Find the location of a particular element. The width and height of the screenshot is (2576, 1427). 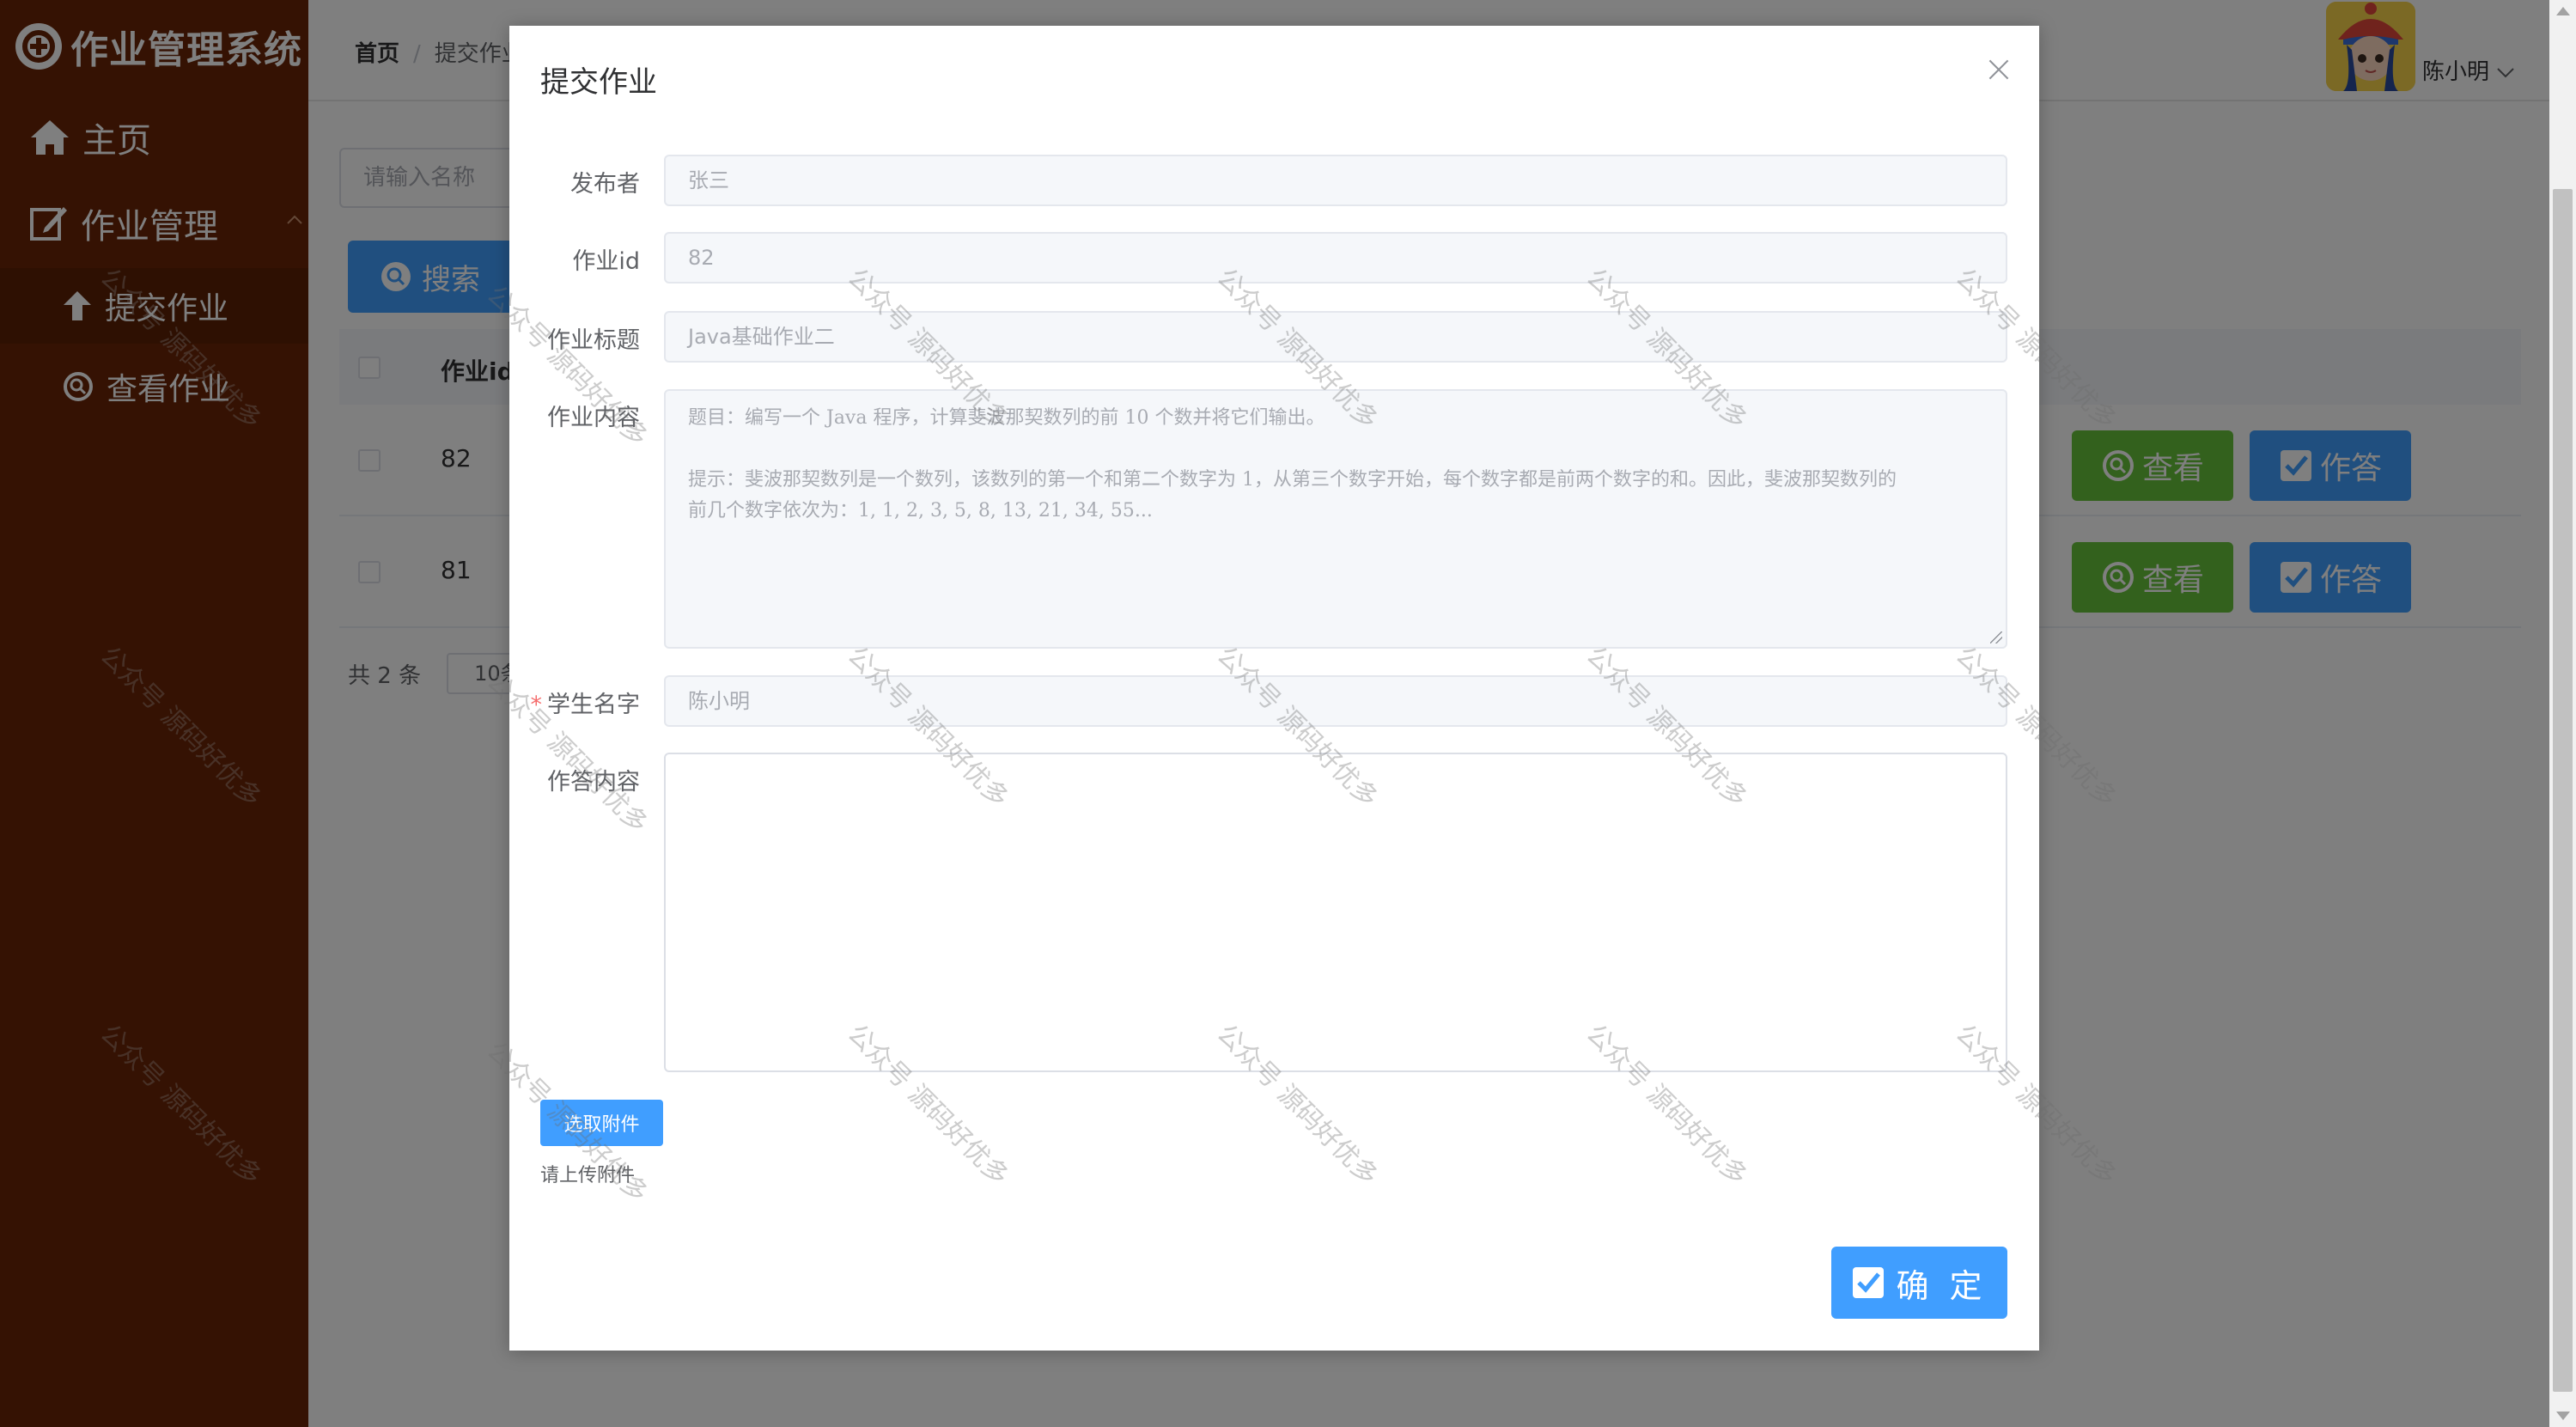

confirm-button: 确 定 is located at coordinates (1919, 1283).